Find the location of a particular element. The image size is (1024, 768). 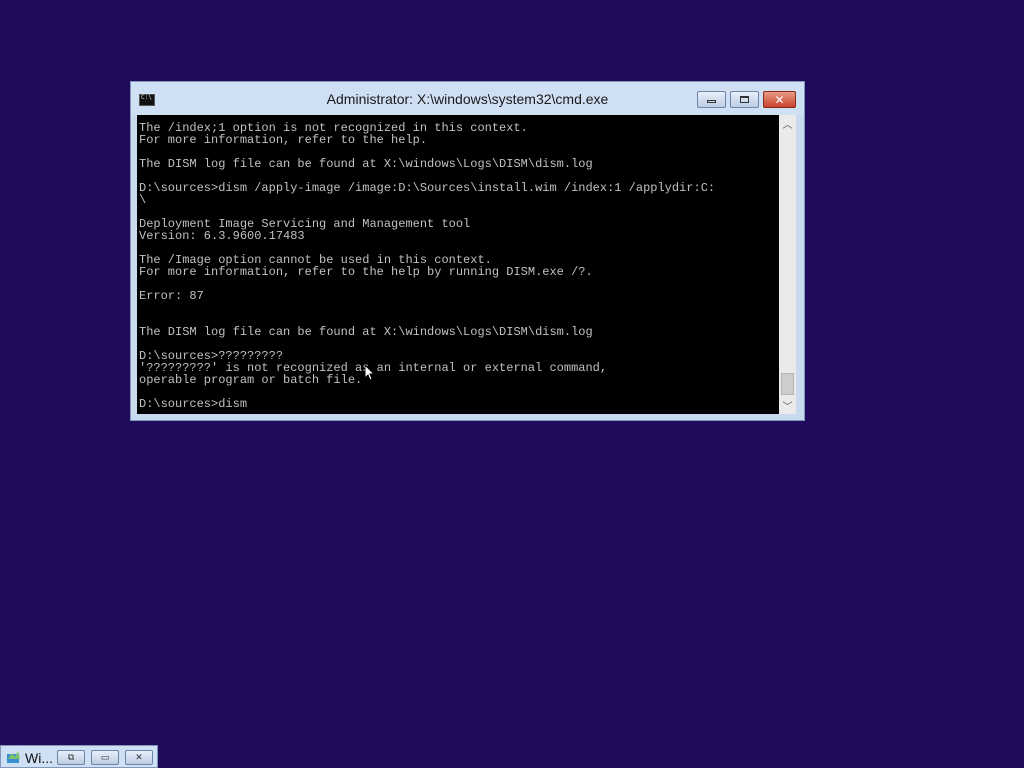

vertical-scrollbar: ︿ ﹀ is located at coordinates (787, 264).